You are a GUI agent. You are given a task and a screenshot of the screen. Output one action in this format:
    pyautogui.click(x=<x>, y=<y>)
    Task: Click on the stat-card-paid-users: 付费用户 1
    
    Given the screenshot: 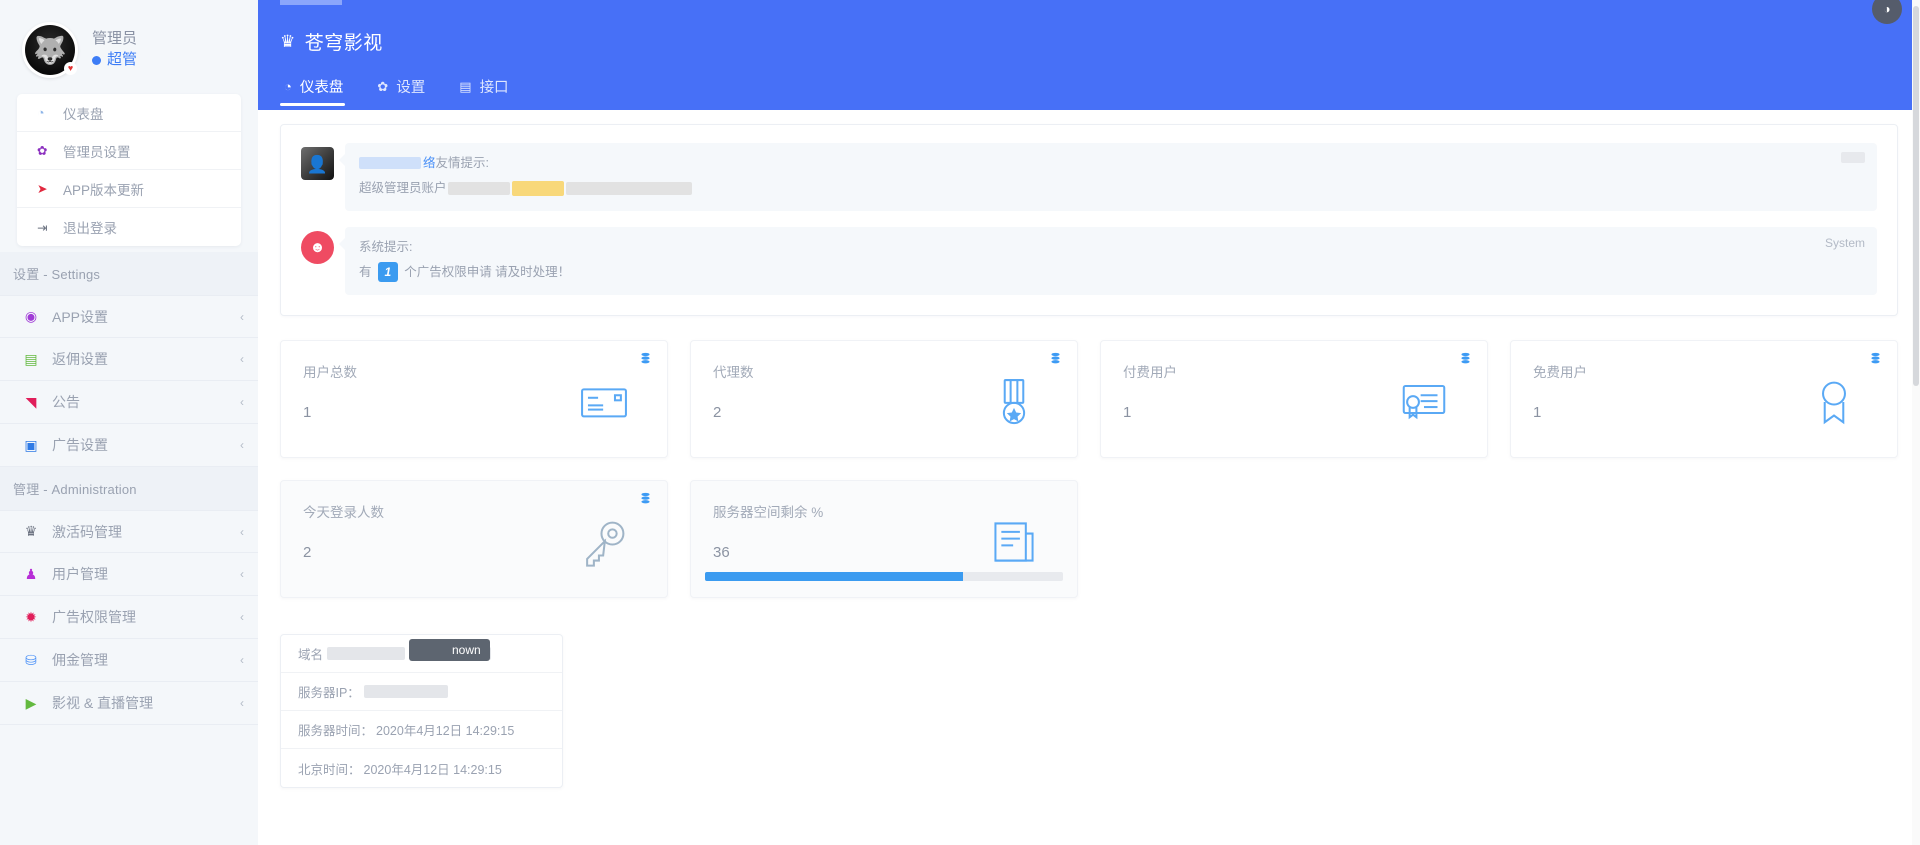 What is the action you would take?
    pyautogui.click(x=1294, y=399)
    